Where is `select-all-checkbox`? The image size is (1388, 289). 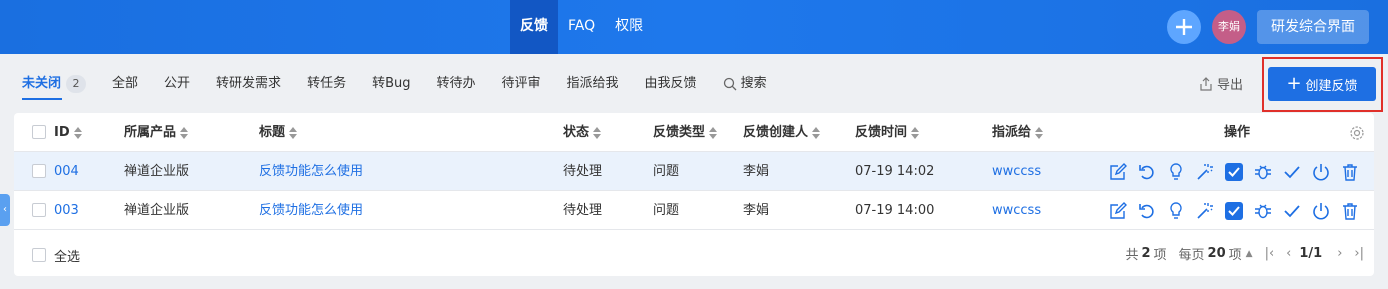 select-all-checkbox is located at coordinates (39, 255).